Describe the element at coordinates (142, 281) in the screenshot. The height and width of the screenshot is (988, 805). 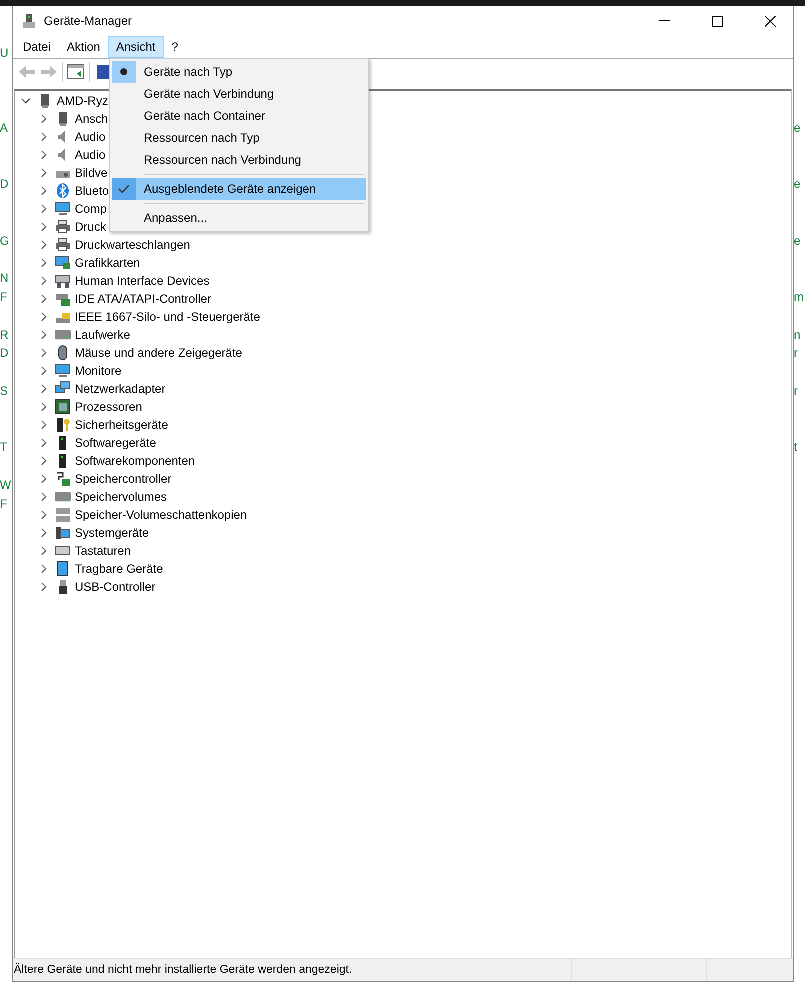
I see `tree-item: Human Interface Devices` at that location.